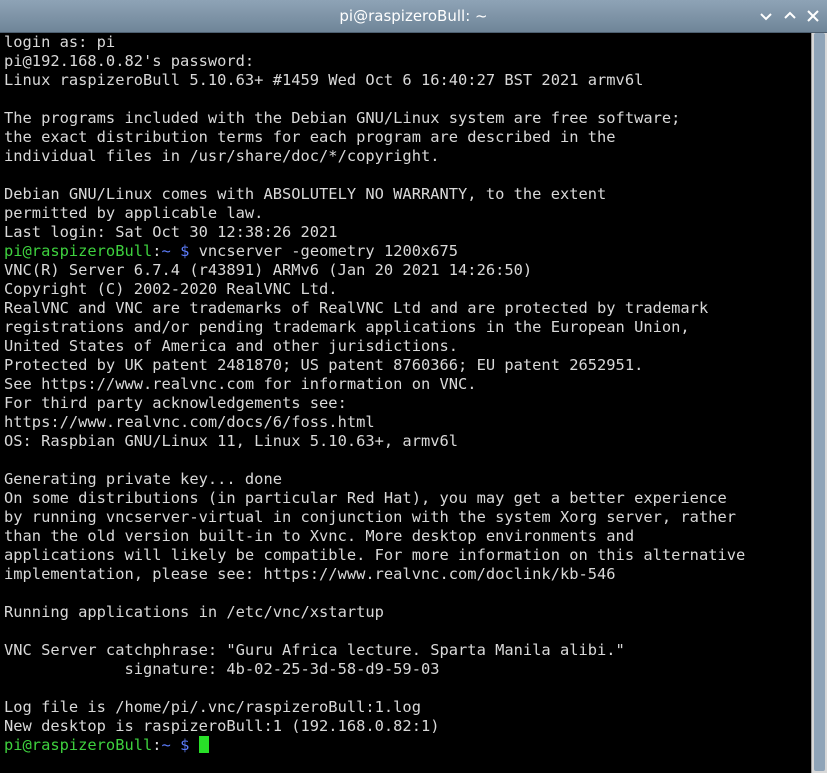  What do you see at coordinates (790, 16) in the screenshot?
I see `maximize-icon` at bounding box center [790, 16].